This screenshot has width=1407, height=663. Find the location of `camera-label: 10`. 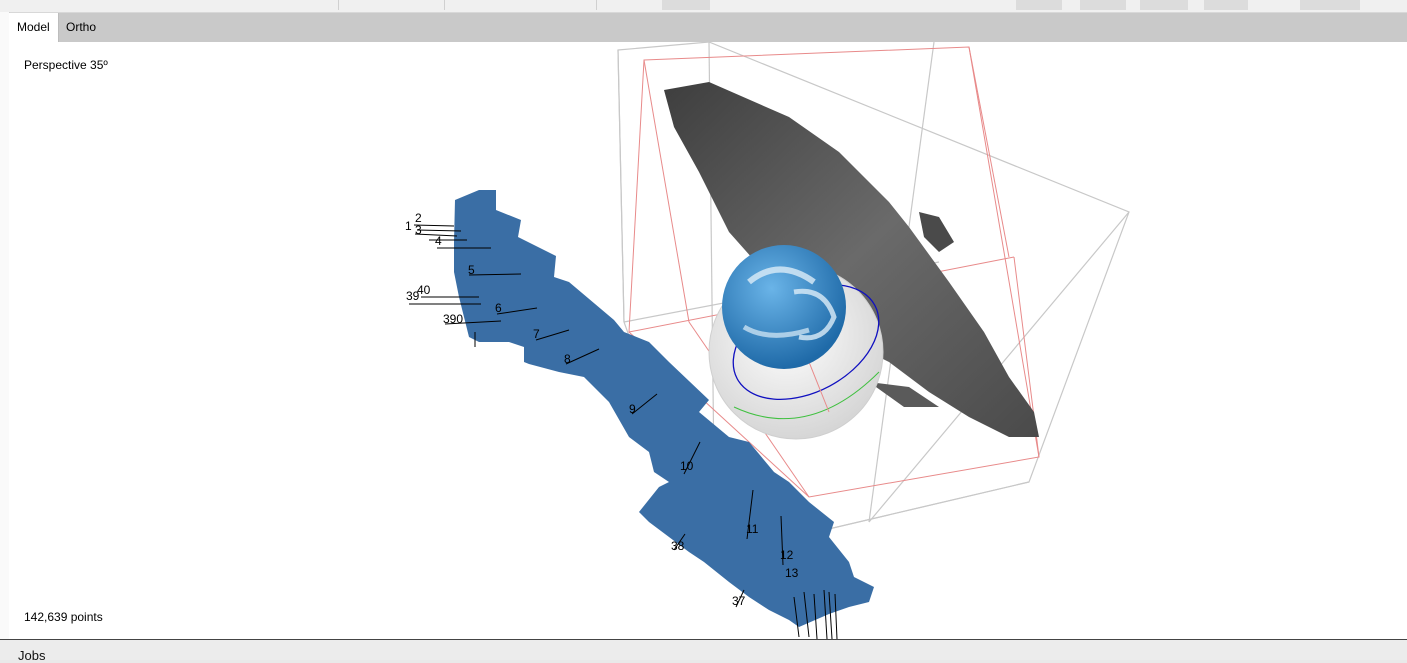

camera-label: 10 is located at coordinates (687, 466).